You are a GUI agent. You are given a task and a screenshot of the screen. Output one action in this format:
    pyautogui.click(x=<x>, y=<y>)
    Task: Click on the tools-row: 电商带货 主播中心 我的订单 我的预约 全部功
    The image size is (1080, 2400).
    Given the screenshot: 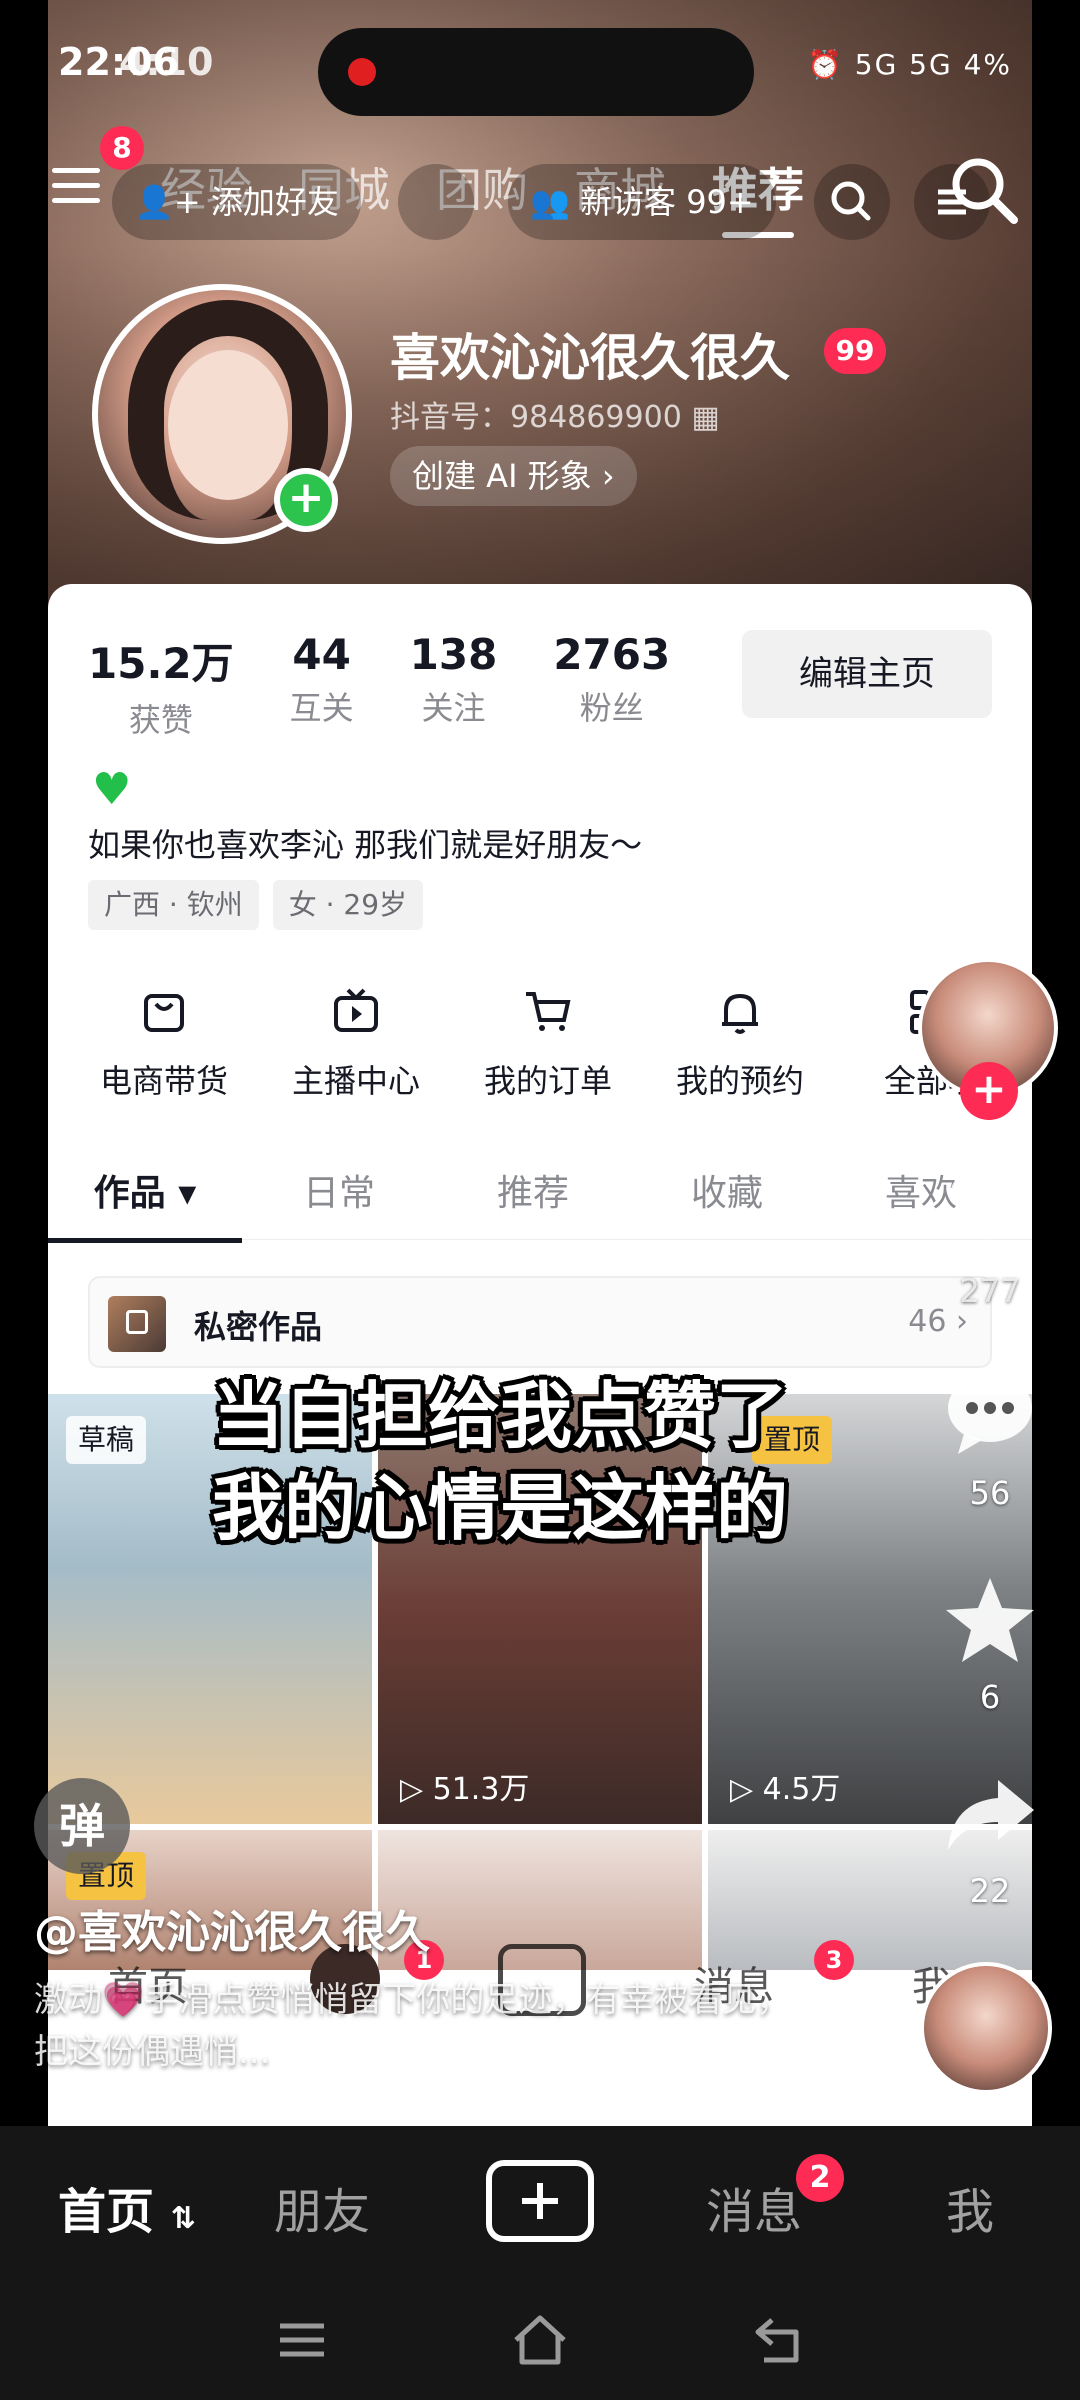 What is the action you would take?
    pyautogui.click(x=548, y=1043)
    